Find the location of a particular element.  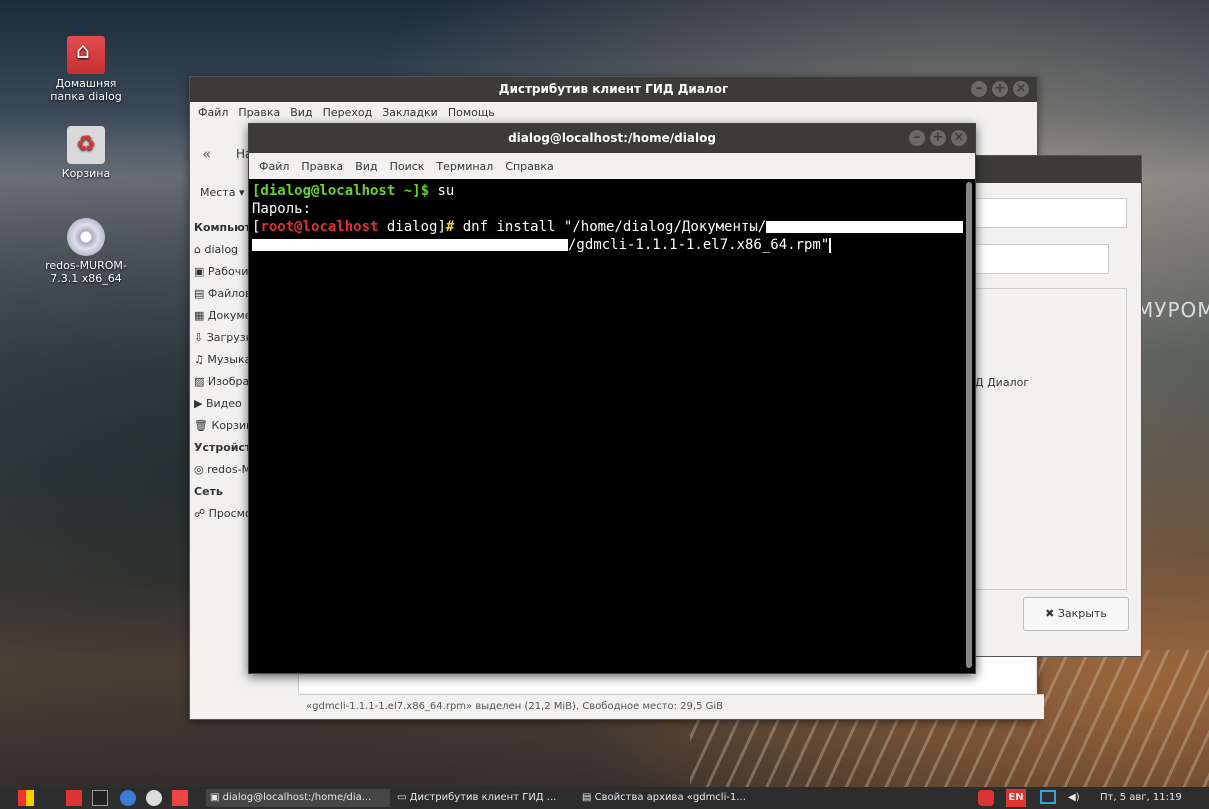

desktop-icon-label: redos-MUROM-7.3.1 x86_64 is located at coordinates (86, 272).